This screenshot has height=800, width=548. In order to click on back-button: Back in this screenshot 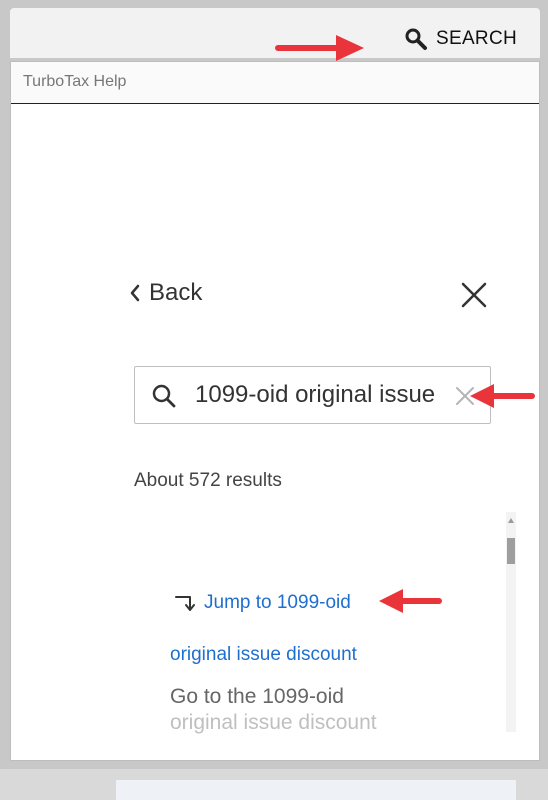, I will do `click(165, 293)`.